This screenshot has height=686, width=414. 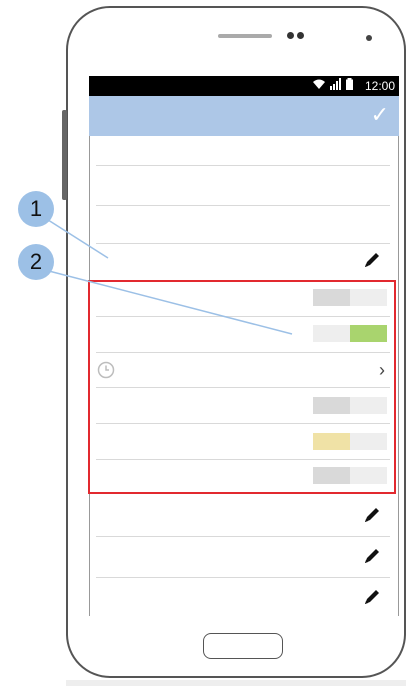 I want to click on callout-badge-1: 1, so click(x=36, y=209).